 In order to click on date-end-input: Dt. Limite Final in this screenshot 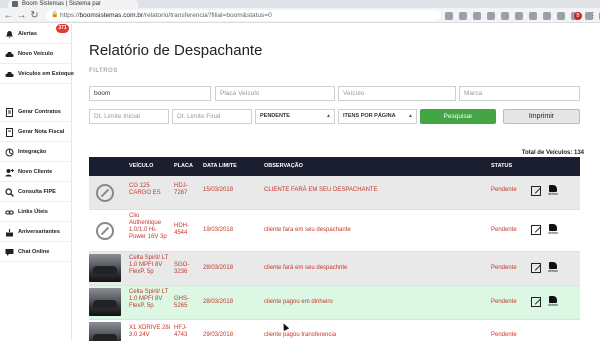, I will do `click(212, 116)`.